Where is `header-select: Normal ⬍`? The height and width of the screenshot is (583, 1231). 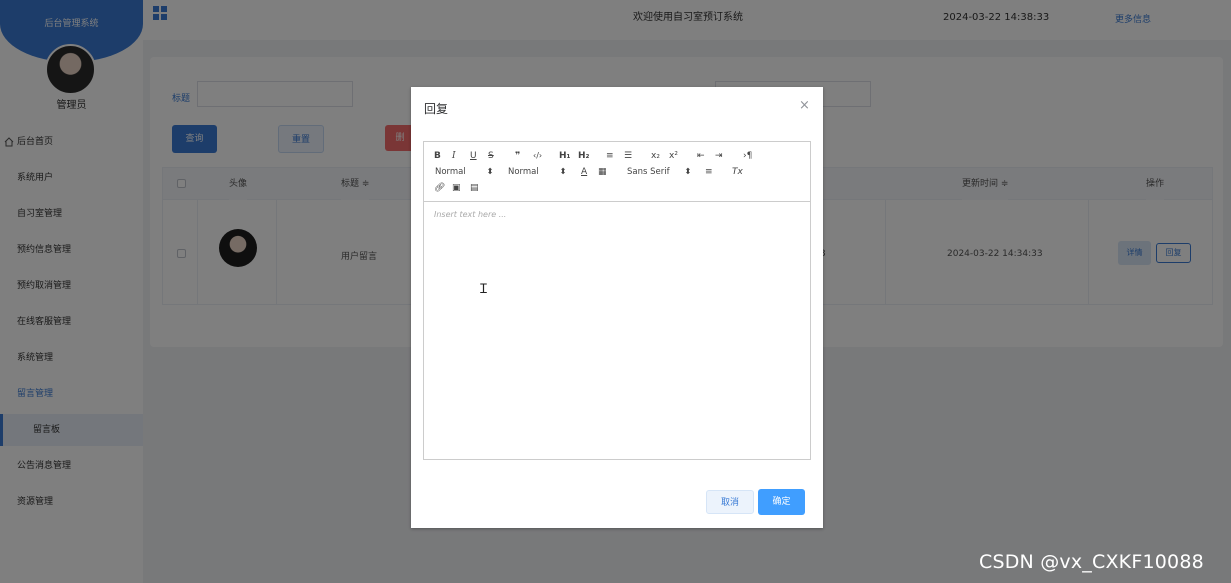 header-select: Normal ⬍ is located at coordinates (464, 172).